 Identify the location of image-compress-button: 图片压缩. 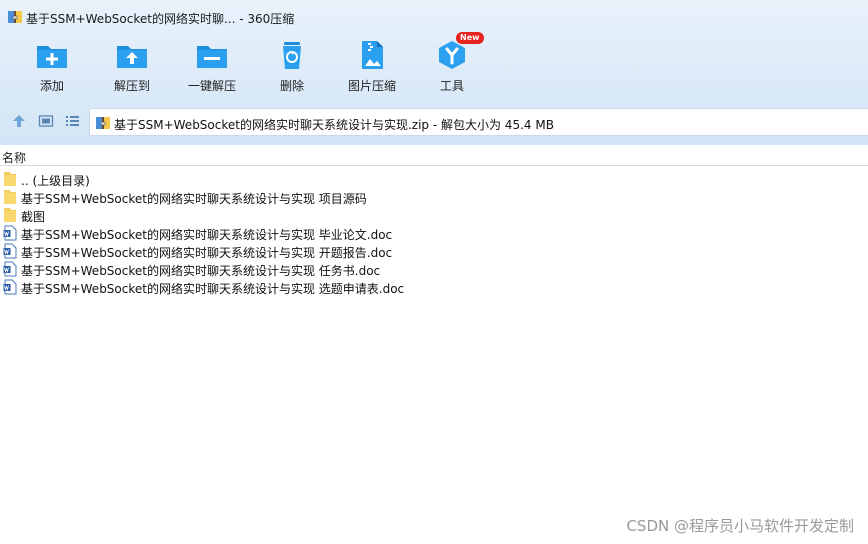
(372, 67).